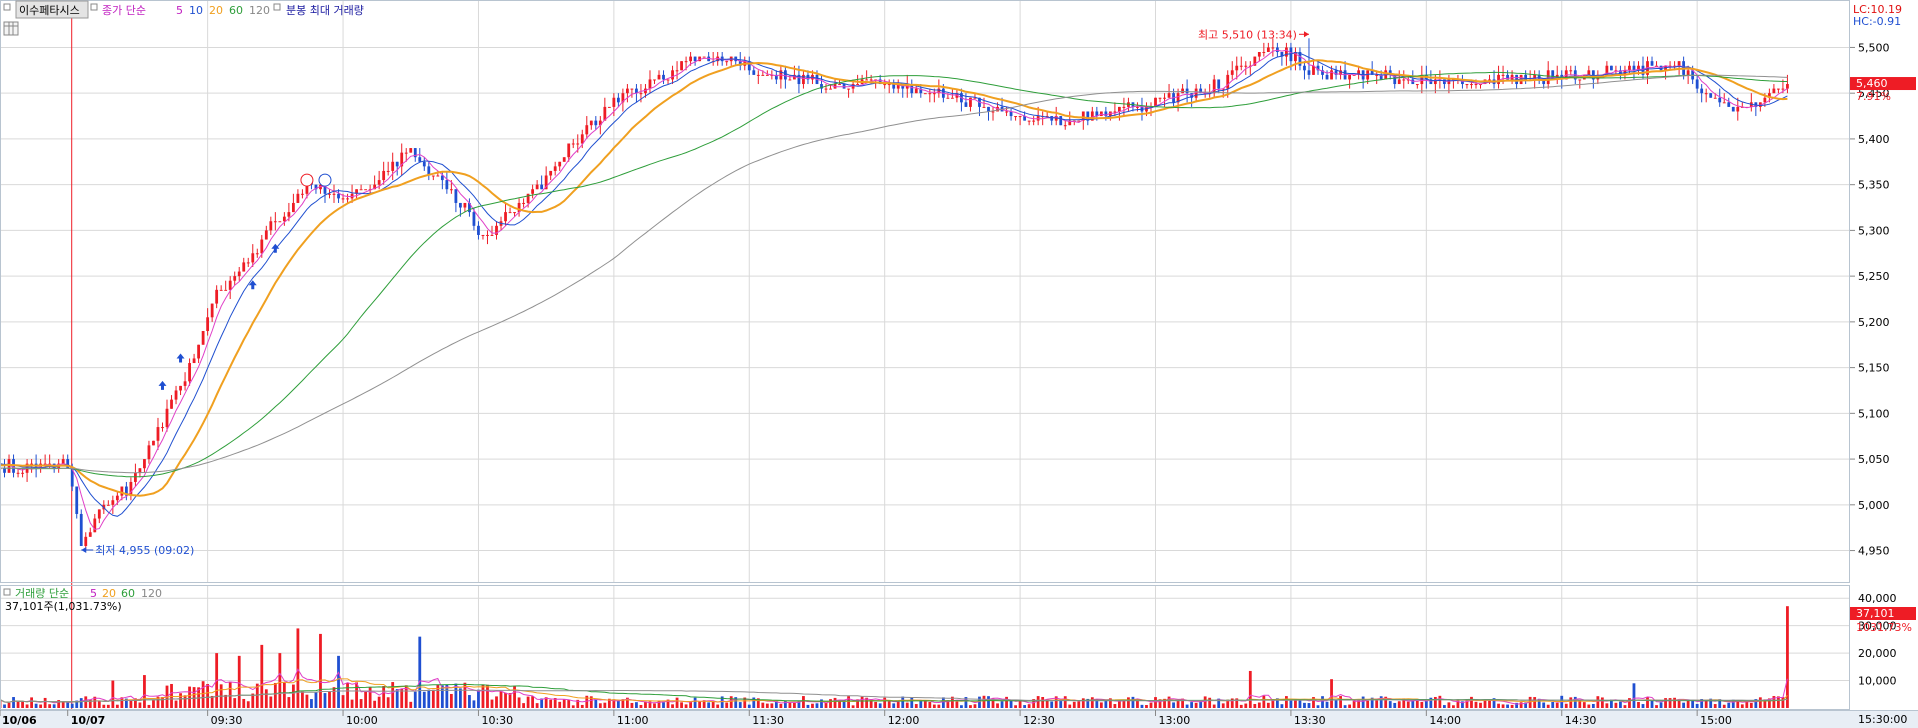  What do you see at coordinates (1310, 720) in the screenshot?
I see `time-tick-label: 13:30` at bounding box center [1310, 720].